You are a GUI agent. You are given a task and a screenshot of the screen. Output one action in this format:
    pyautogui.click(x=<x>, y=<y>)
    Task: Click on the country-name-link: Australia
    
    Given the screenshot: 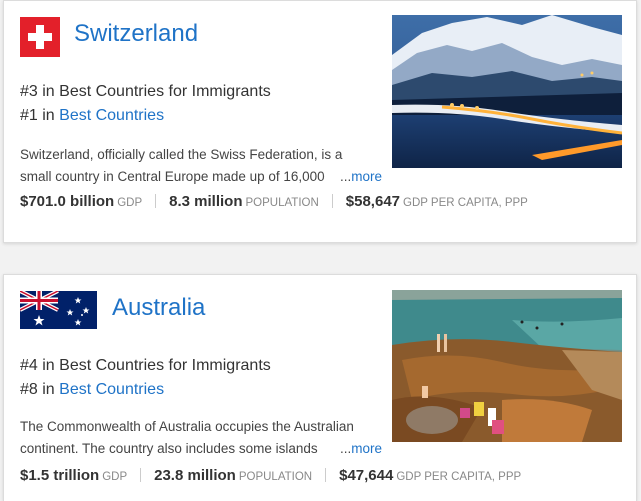 What is the action you would take?
    pyautogui.click(x=158, y=308)
    